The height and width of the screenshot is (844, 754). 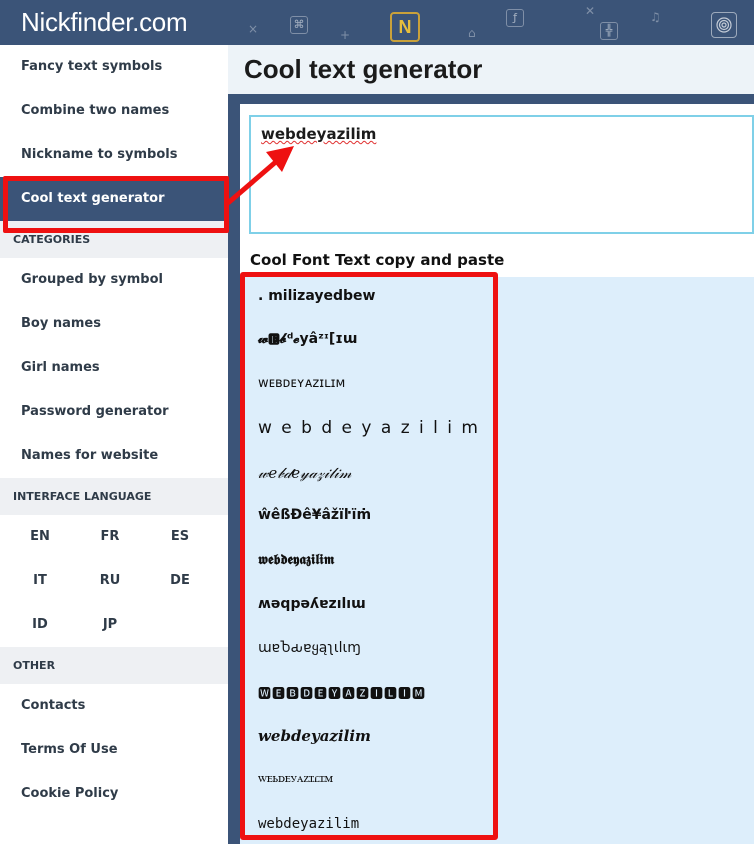 What do you see at coordinates (260, 175) in the screenshot?
I see `annotation-arrow-icon` at bounding box center [260, 175].